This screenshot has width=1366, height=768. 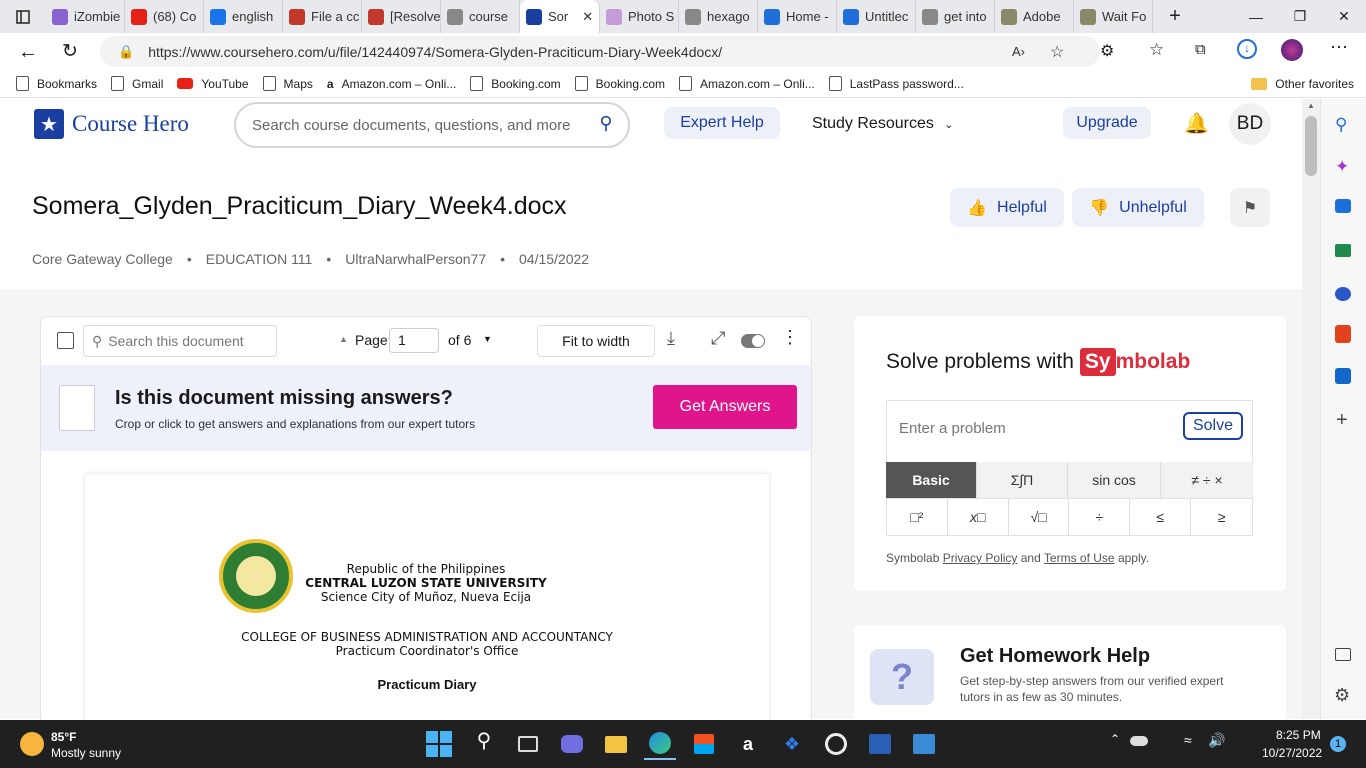 What do you see at coordinates (1343, 250) in the screenshot?
I see `toolbox-icon` at bounding box center [1343, 250].